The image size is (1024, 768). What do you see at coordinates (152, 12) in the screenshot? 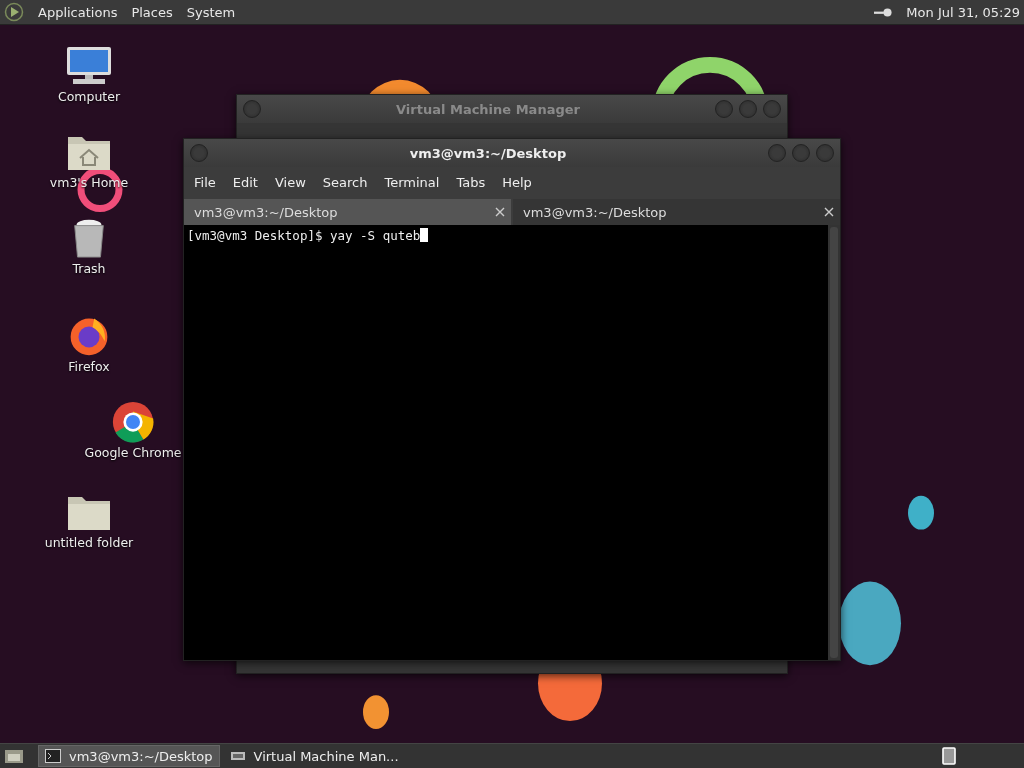
I see `panel-menu: Places` at bounding box center [152, 12].